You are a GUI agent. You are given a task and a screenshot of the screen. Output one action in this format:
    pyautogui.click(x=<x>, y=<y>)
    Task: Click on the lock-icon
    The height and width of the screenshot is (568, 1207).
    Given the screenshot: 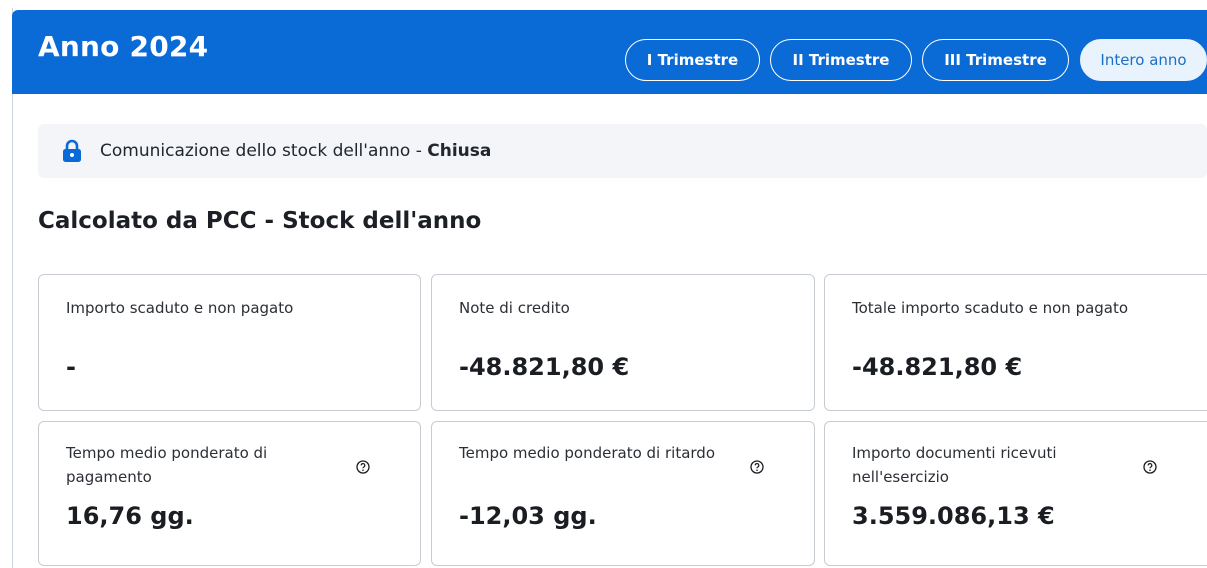 What is the action you would take?
    pyautogui.click(x=72, y=150)
    